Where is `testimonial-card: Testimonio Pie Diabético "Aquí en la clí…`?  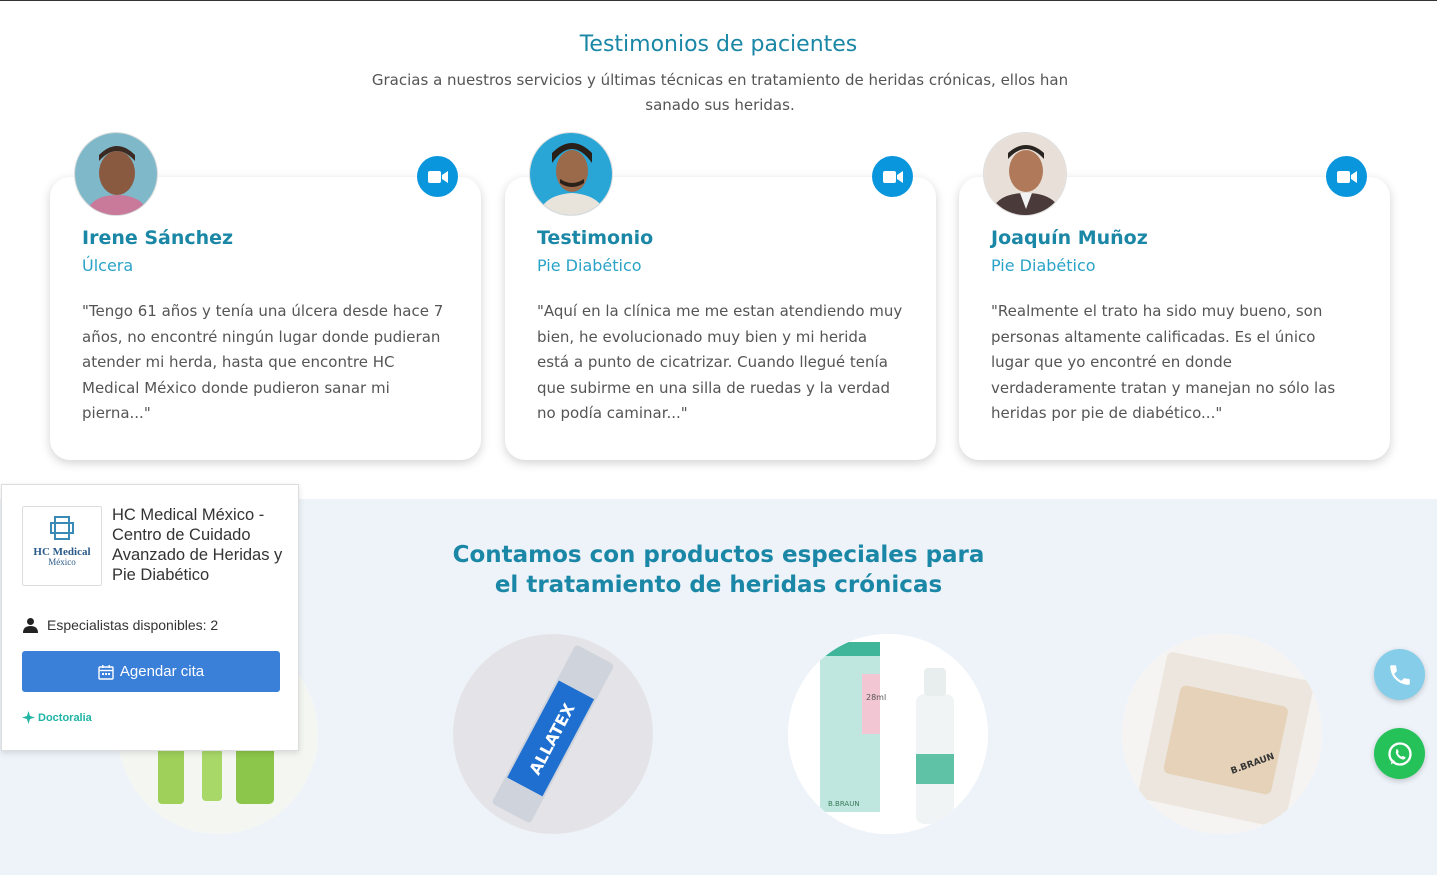
testimonial-card: Testimonio Pie Diabético "Aquí en la clí… is located at coordinates (720, 296).